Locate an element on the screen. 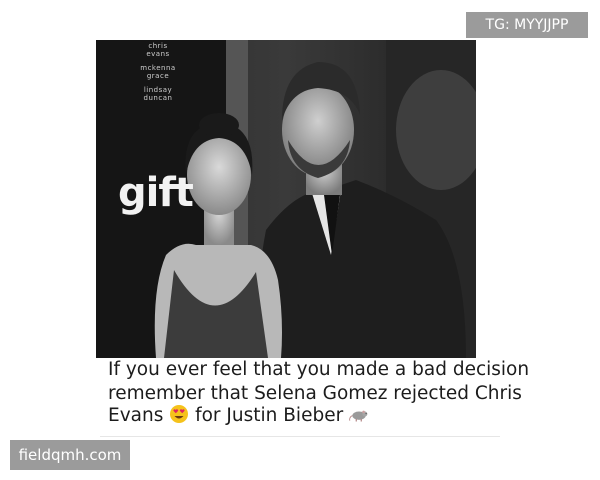 The image size is (600, 480). caption-line-3: Evans for Justin Bieber is located at coordinates (238, 416).